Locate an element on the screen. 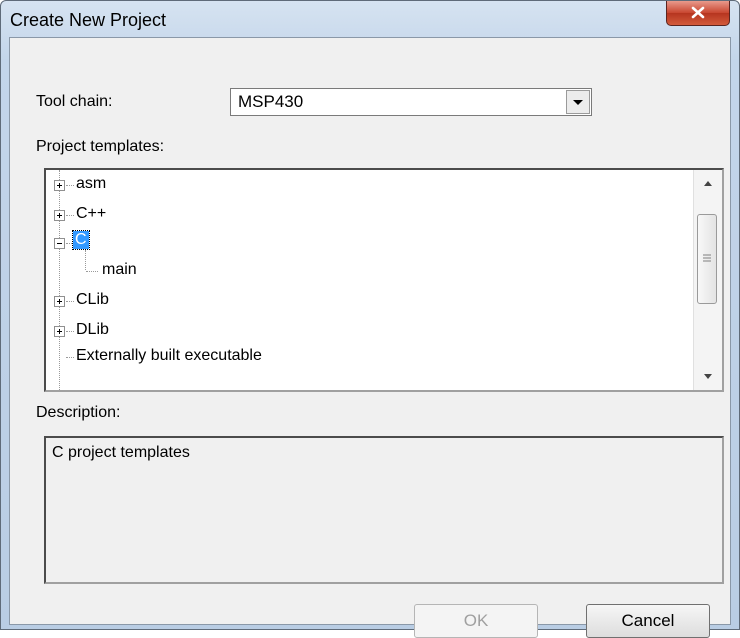 Image resolution: width=740 pixels, height=638 pixels. tree-item-main: main is located at coordinates (366, 271).